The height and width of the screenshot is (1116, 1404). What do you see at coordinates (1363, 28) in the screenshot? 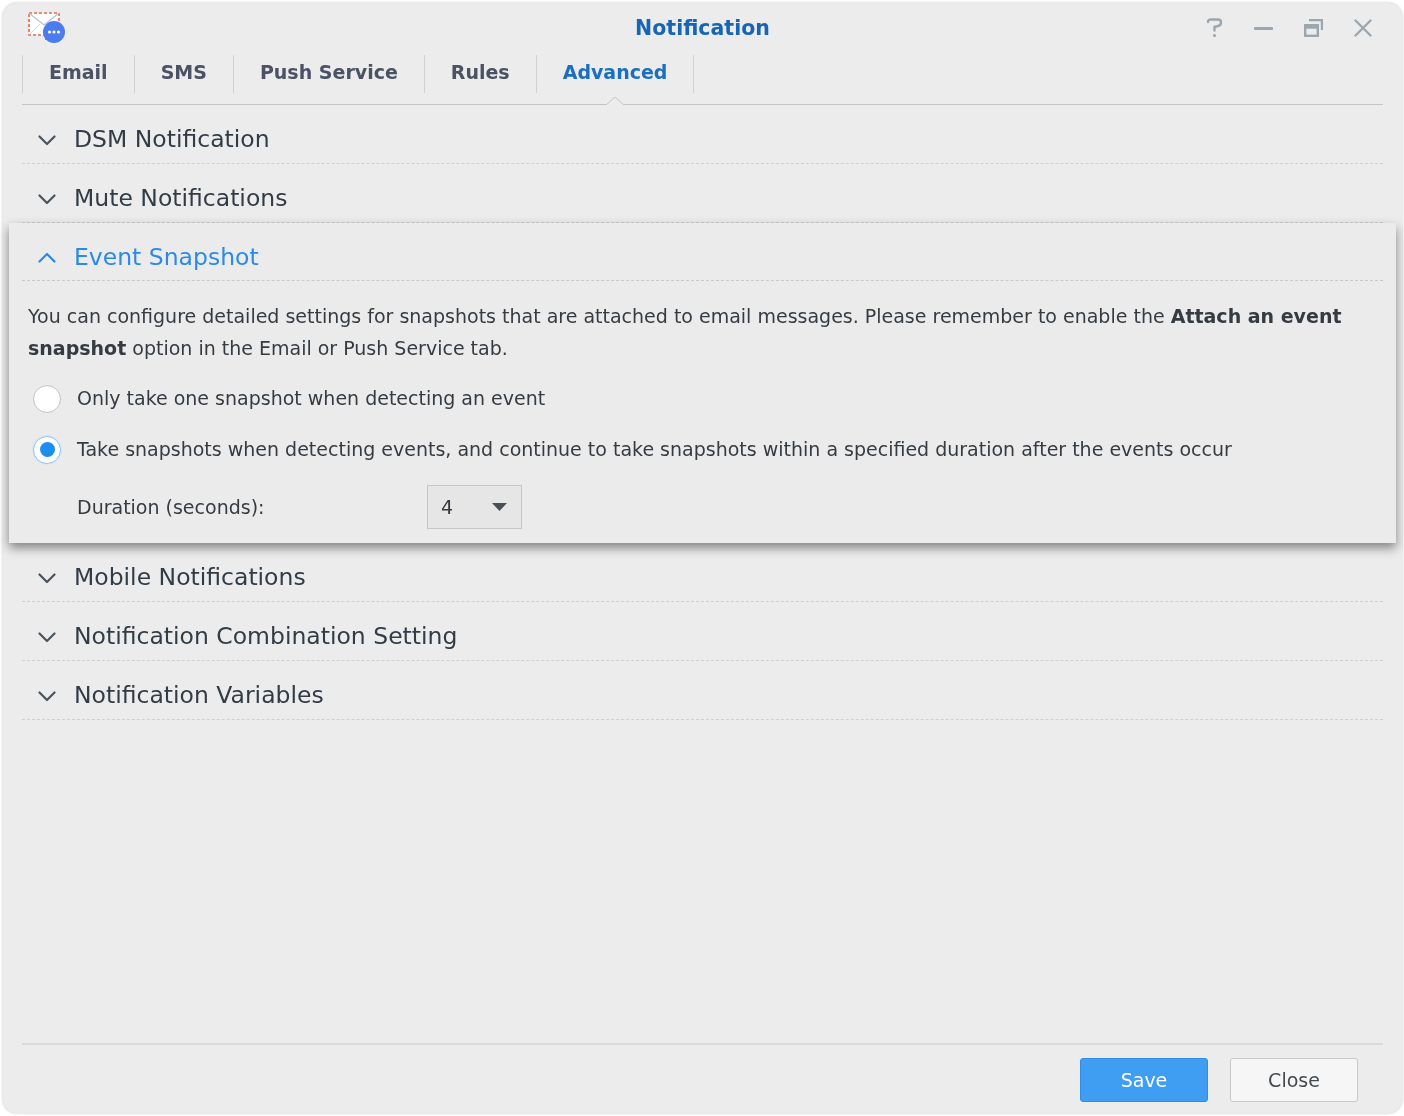
I see `close-icon` at bounding box center [1363, 28].